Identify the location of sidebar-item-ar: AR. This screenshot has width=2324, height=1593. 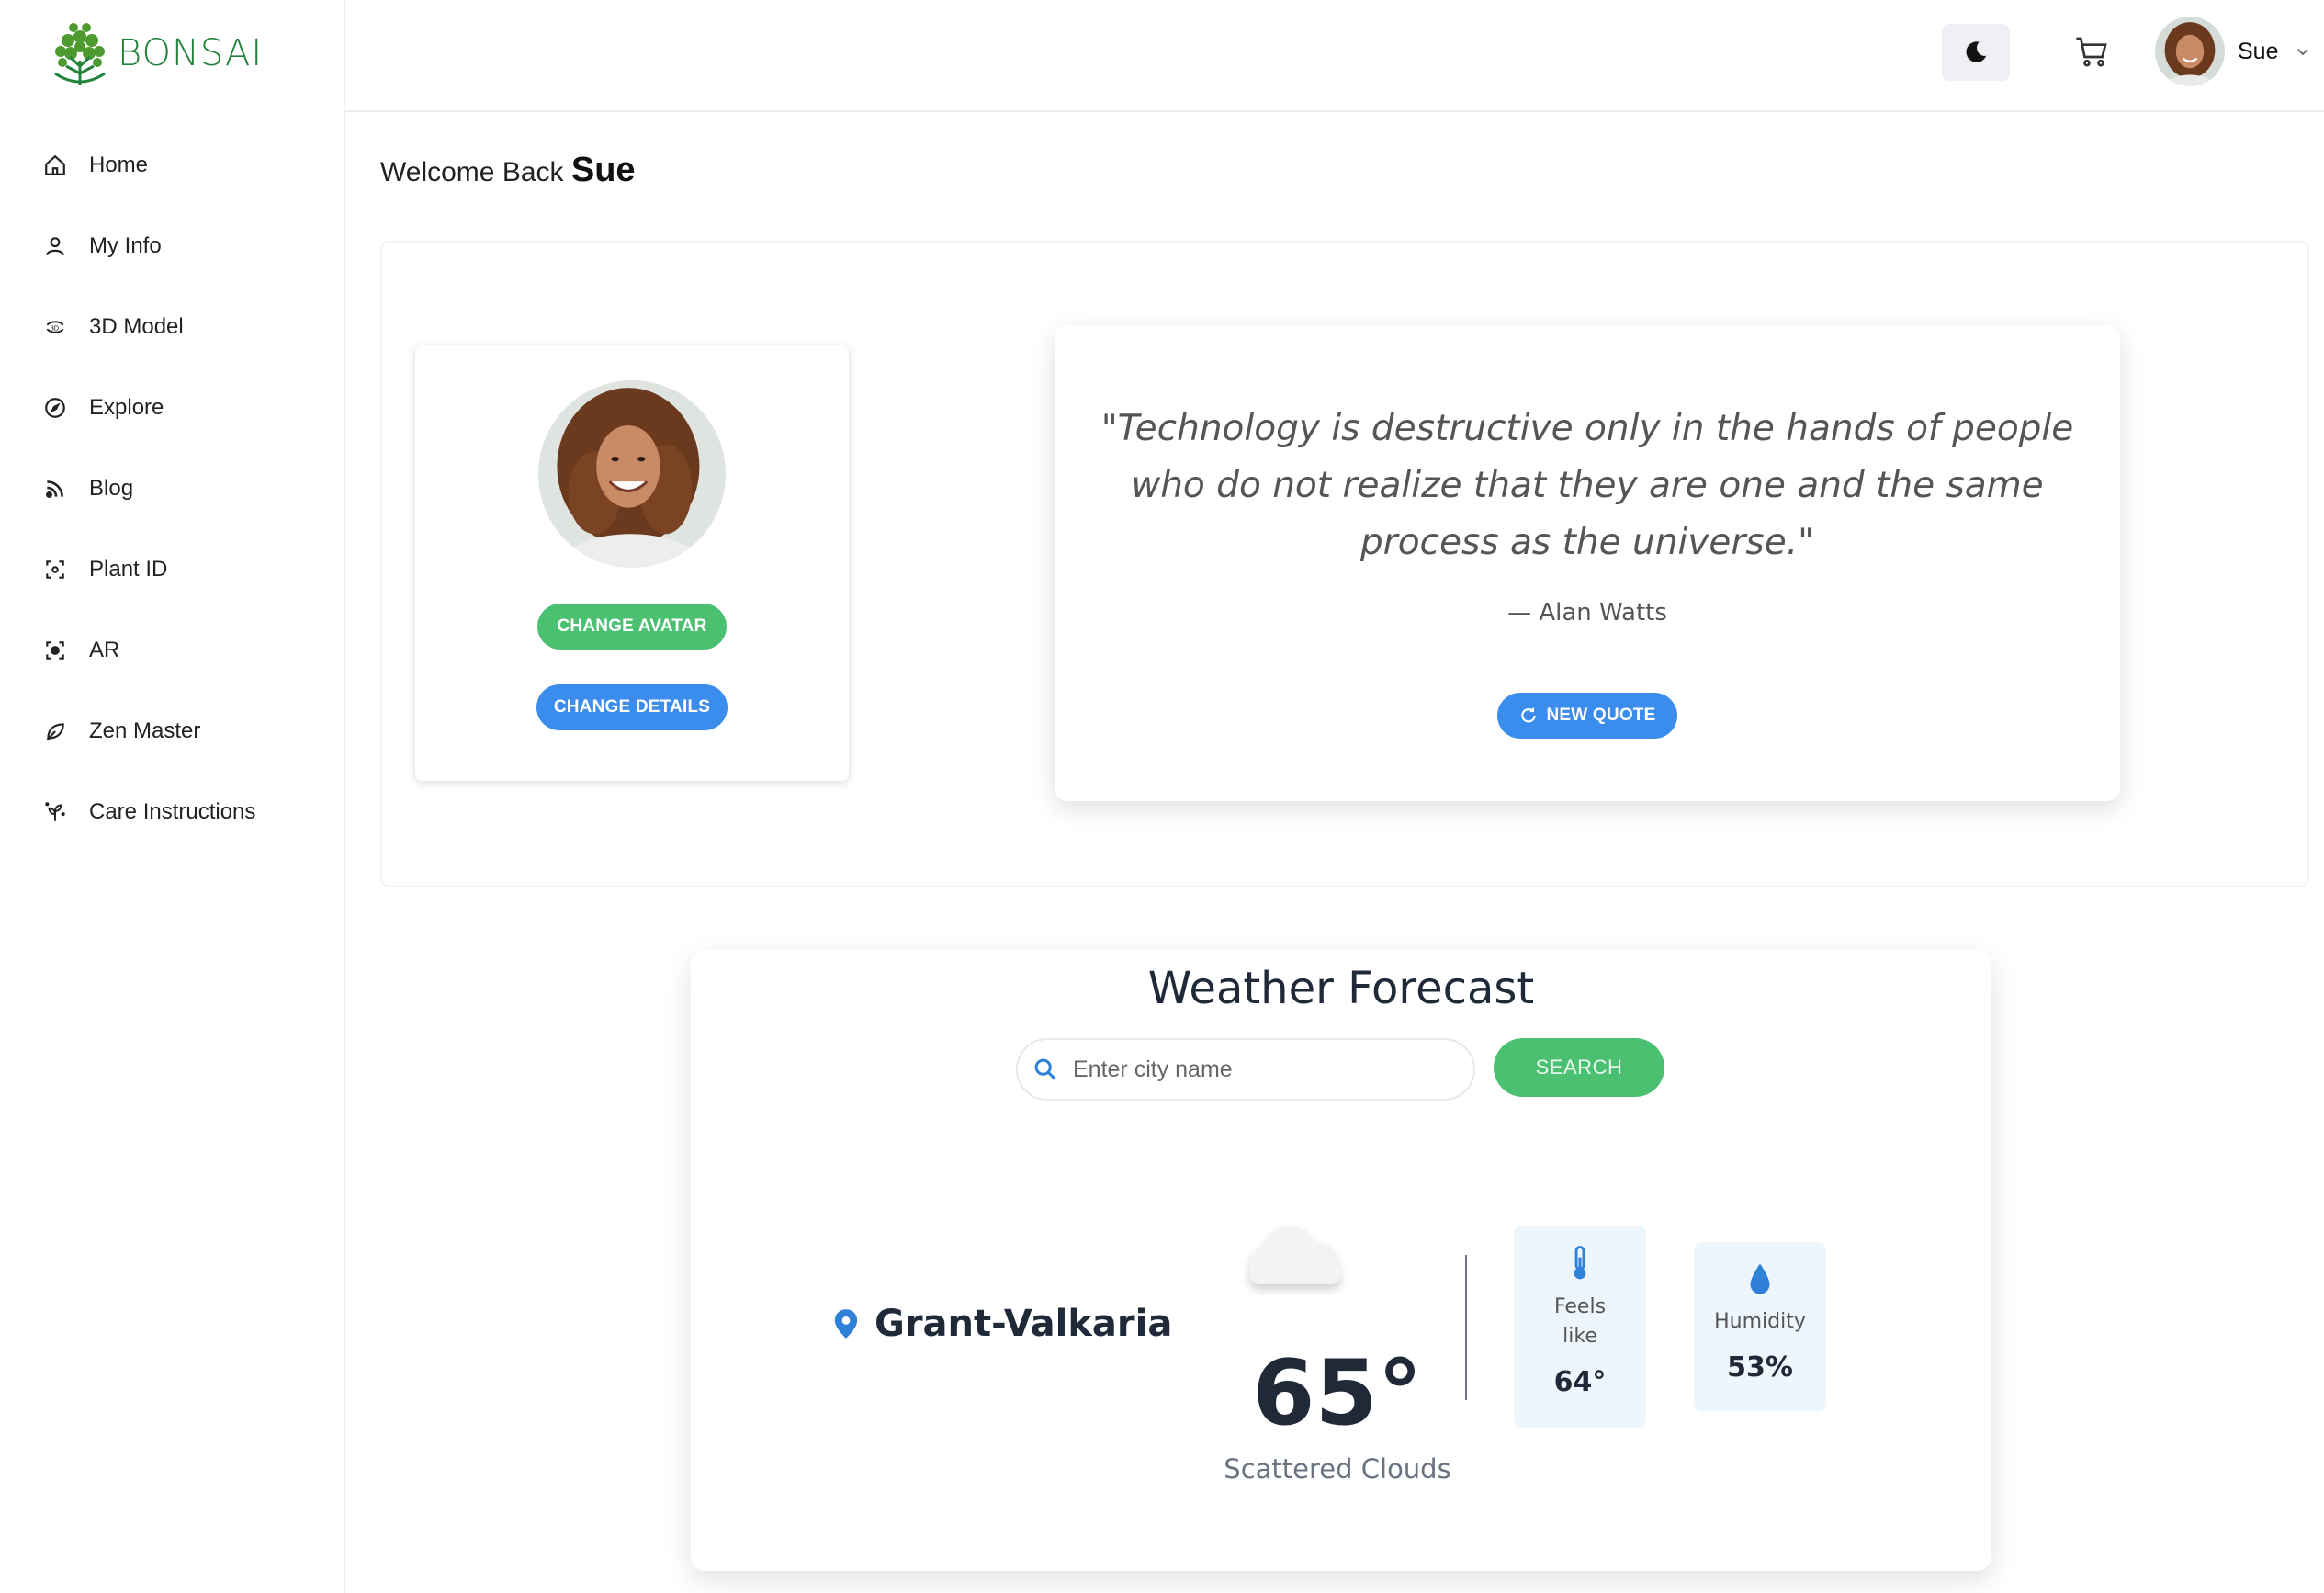
(148, 650).